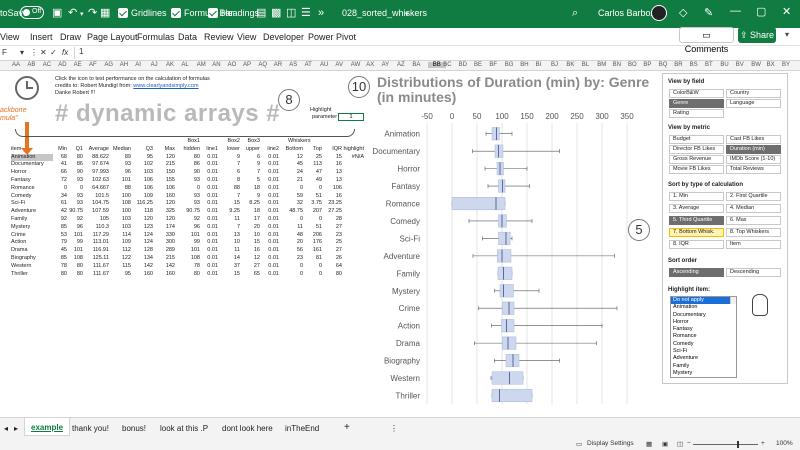  Describe the element at coordinates (250, 259) in the screenshot. I see `table-cell: 12` at that location.